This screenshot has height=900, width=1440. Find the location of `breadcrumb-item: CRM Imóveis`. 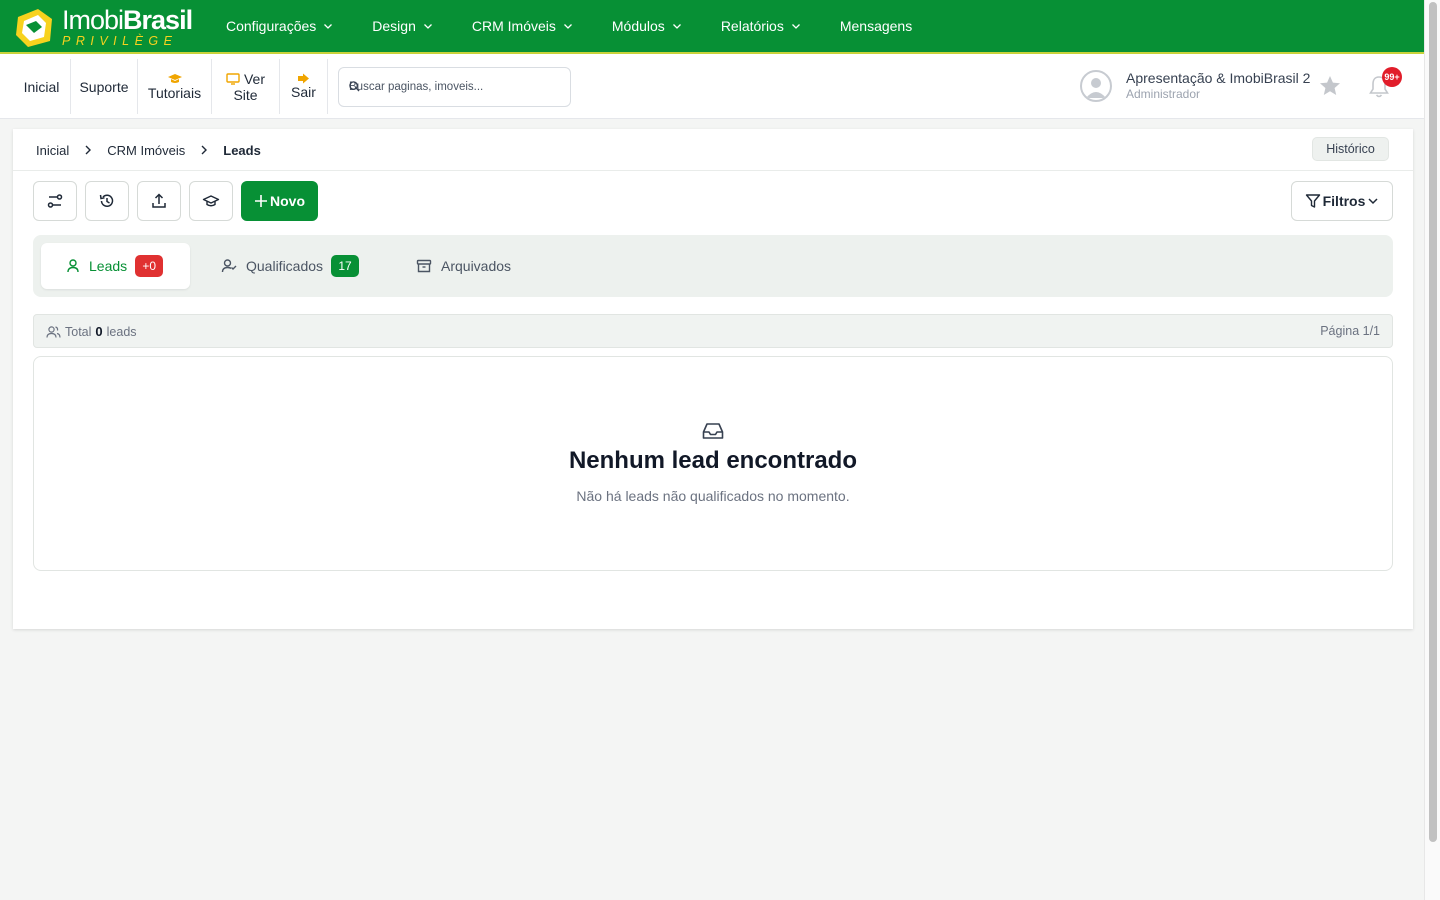

breadcrumb-item: CRM Imóveis is located at coordinates (146, 150).